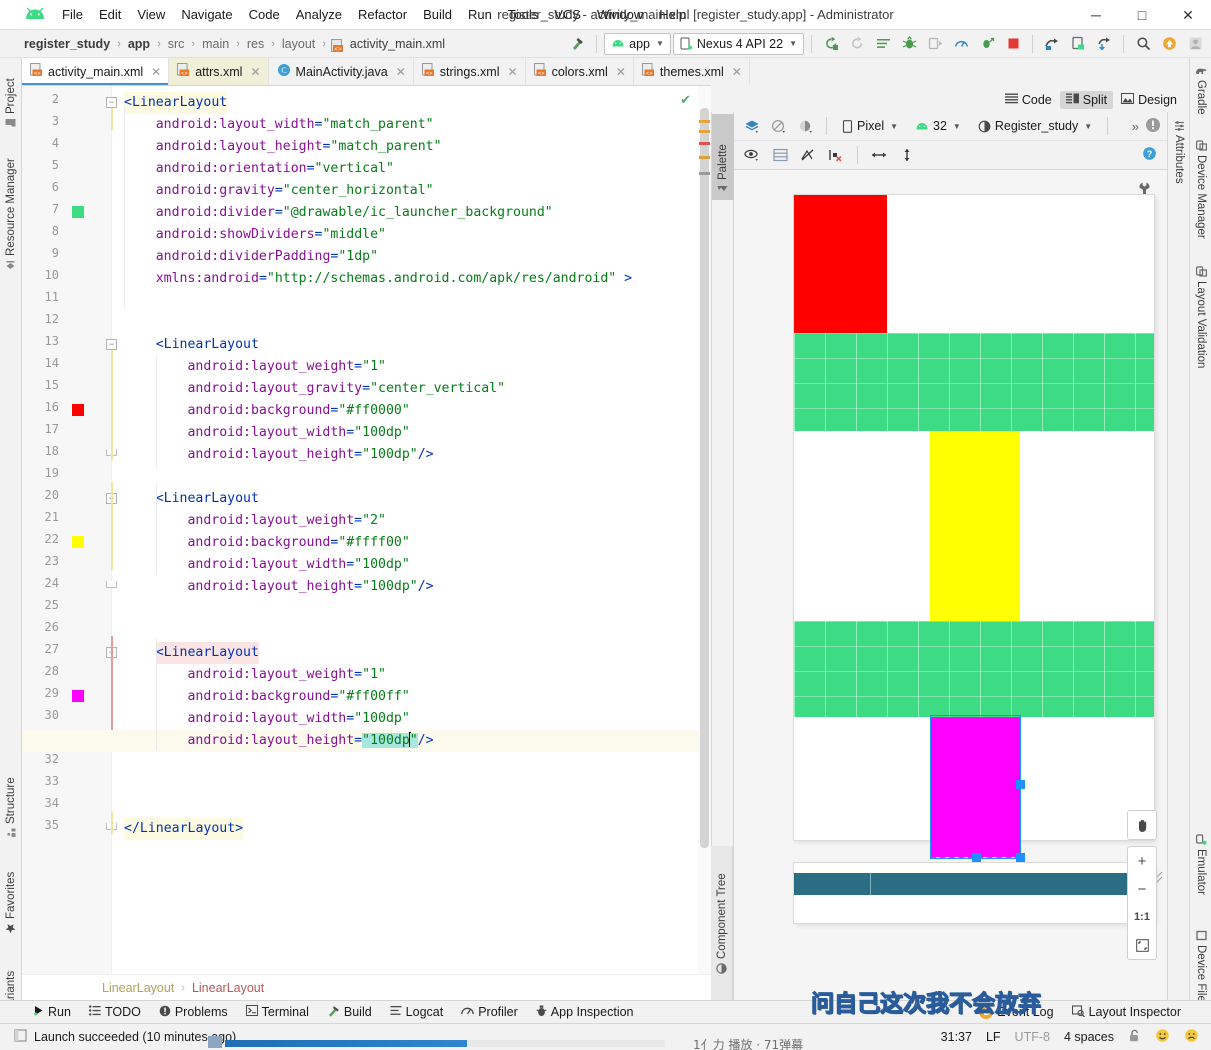  What do you see at coordinates (11, 206) in the screenshot?
I see `sidebar-item-resource-manager: Resource Manager` at bounding box center [11, 206].